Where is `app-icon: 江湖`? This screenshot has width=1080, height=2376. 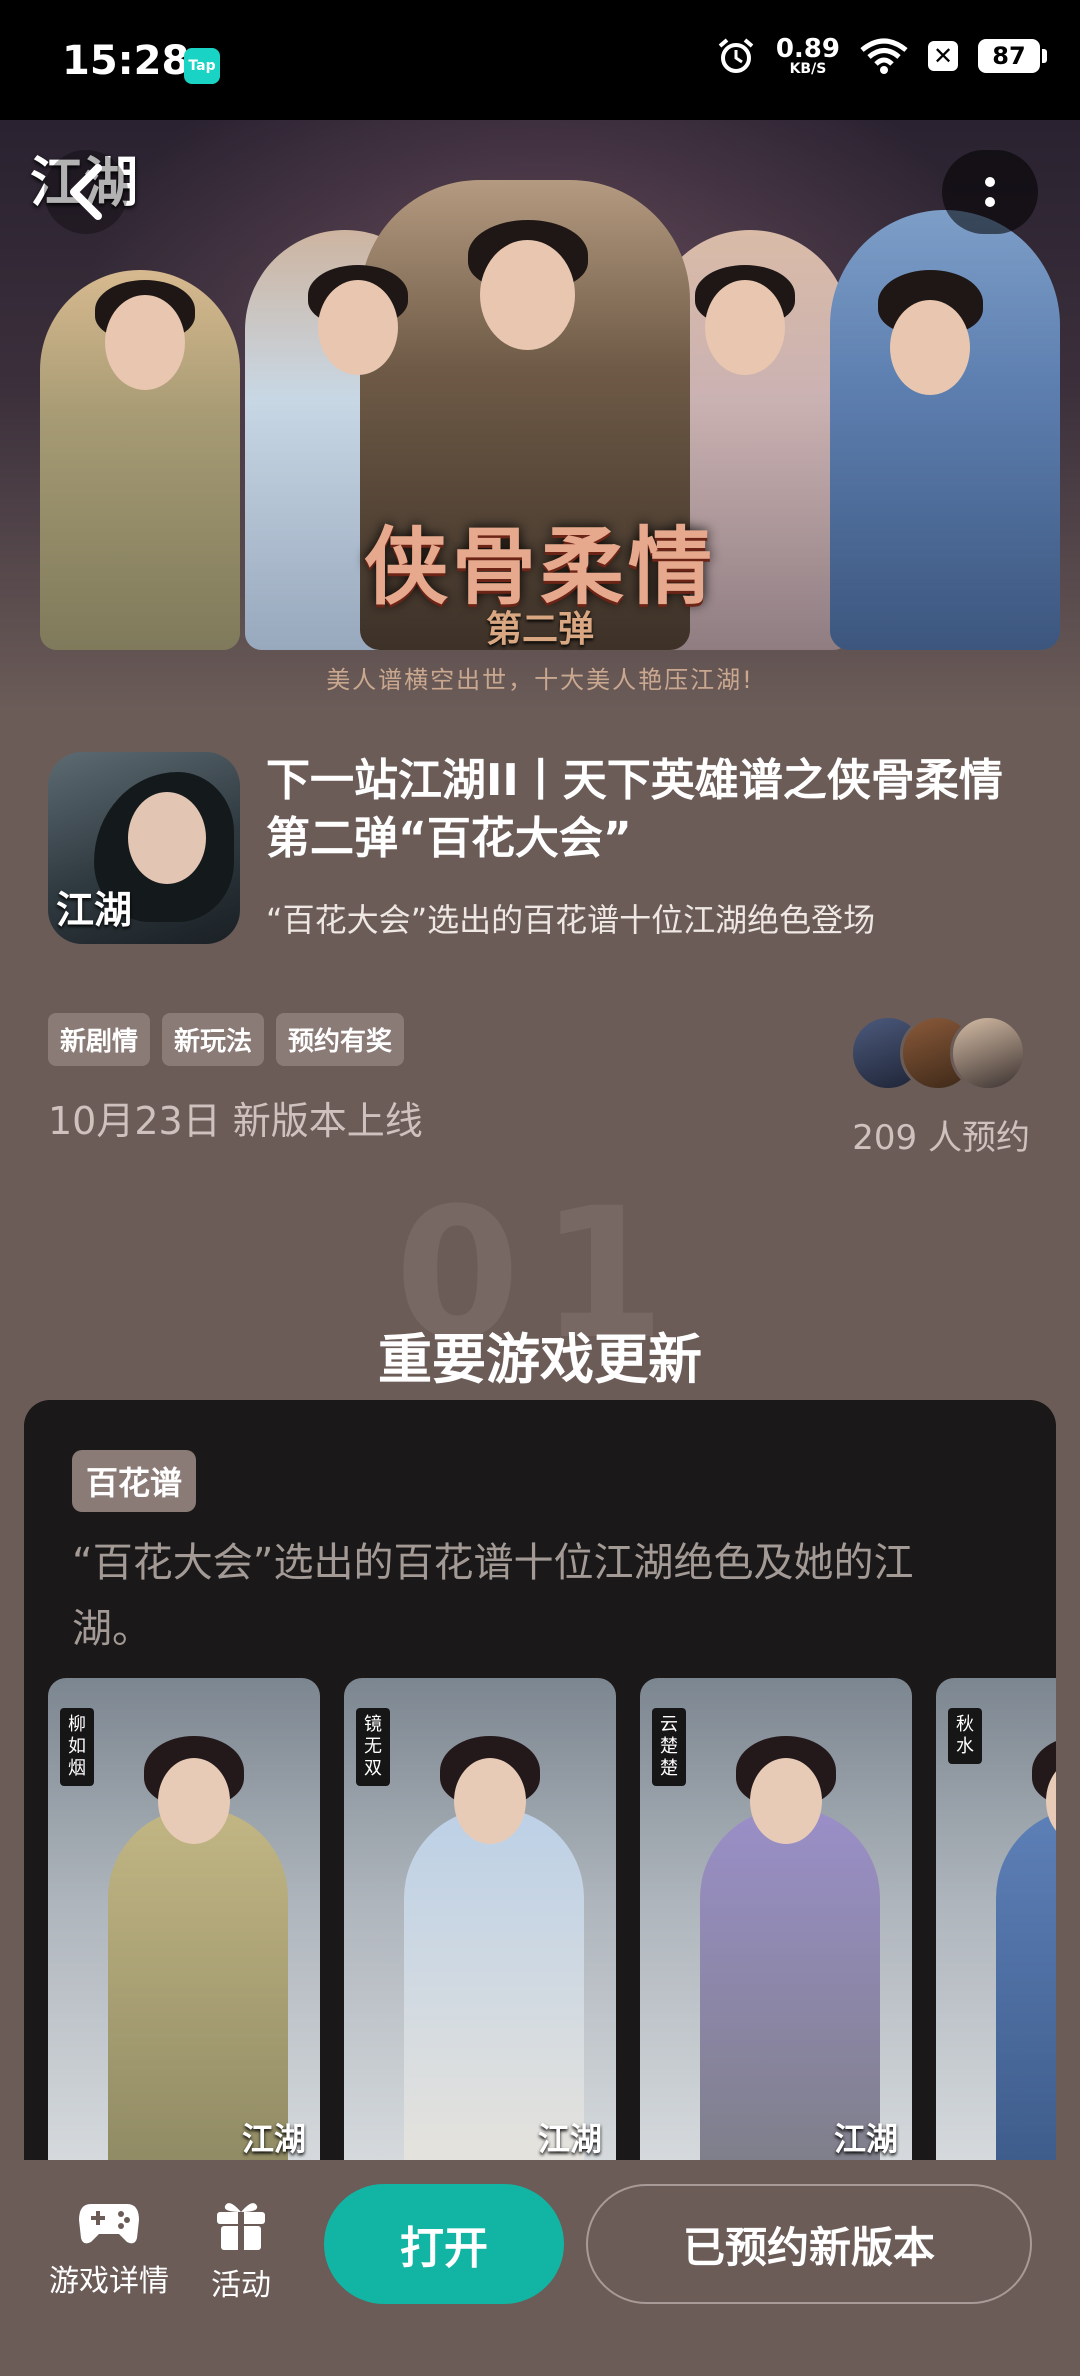
app-icon: 江湖 is located at coordinates (144, 848).